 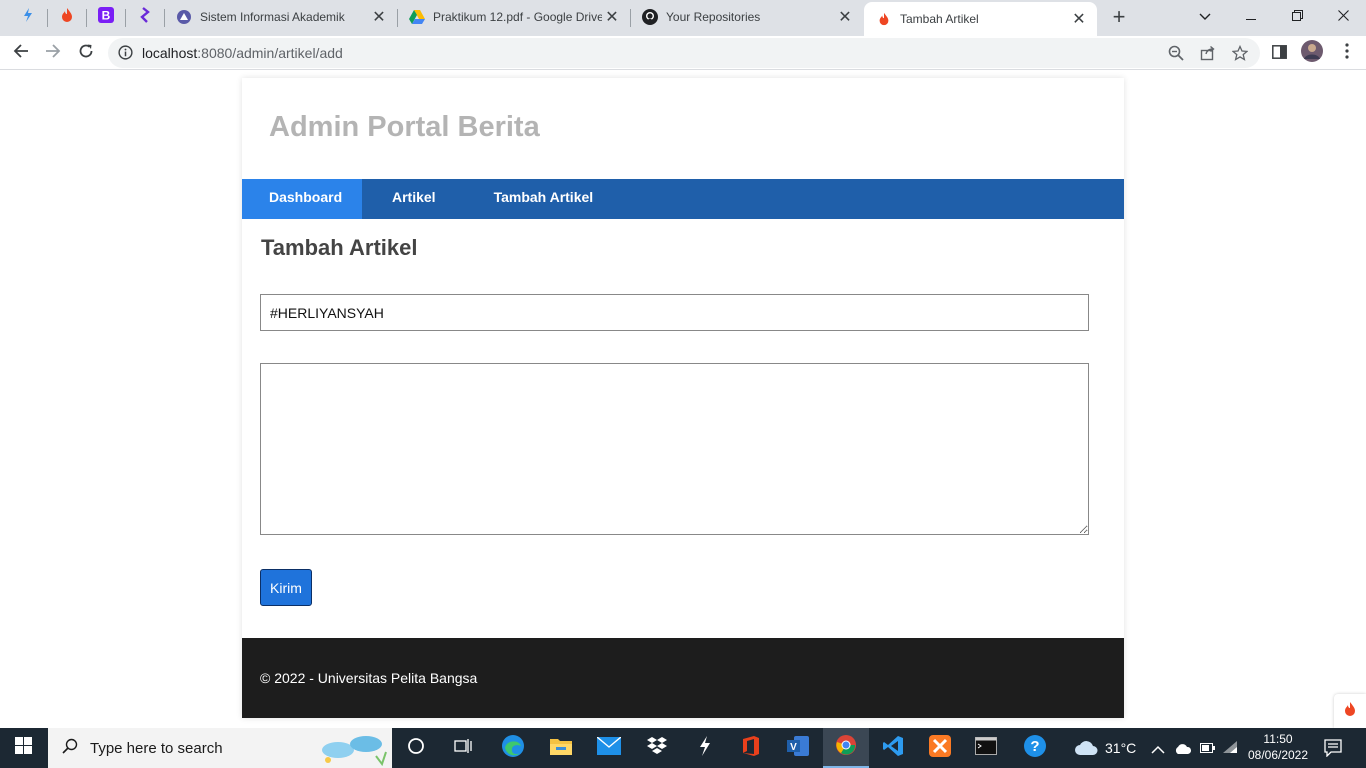 I want to click on judul-input, so click(x=674, y=312).